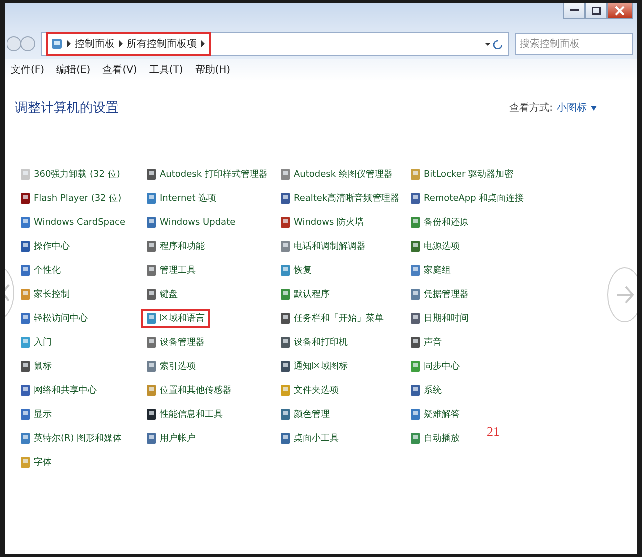 Image resolution: width=642 pixels, height=557 pixels. I want to click on control-panel-item: 位置和其他传感器, so click(189, 390).